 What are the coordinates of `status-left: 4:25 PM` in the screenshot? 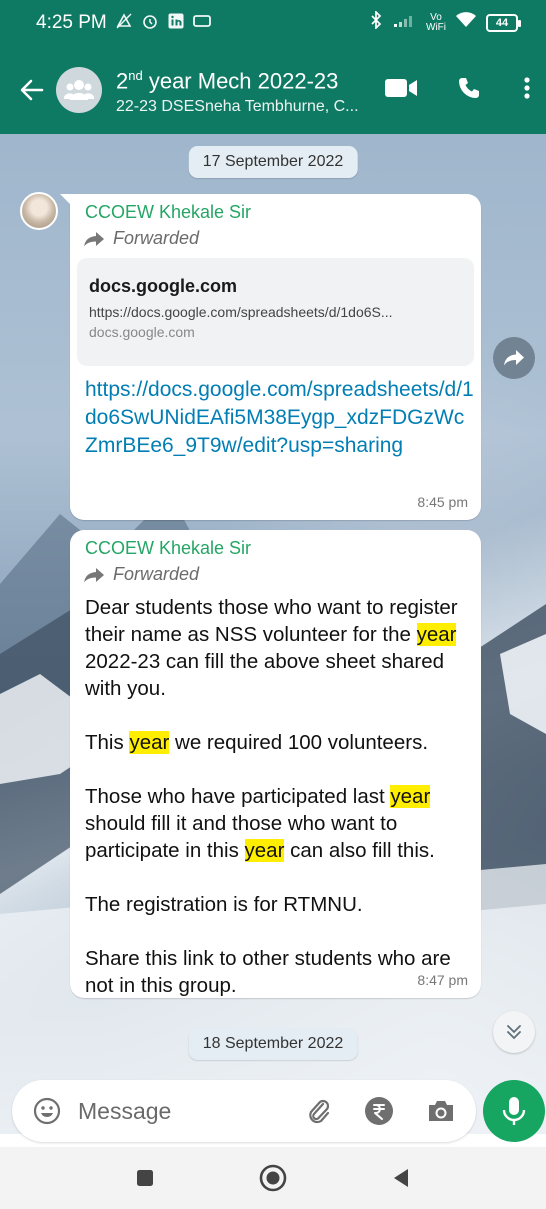 It's located at (123, 23).